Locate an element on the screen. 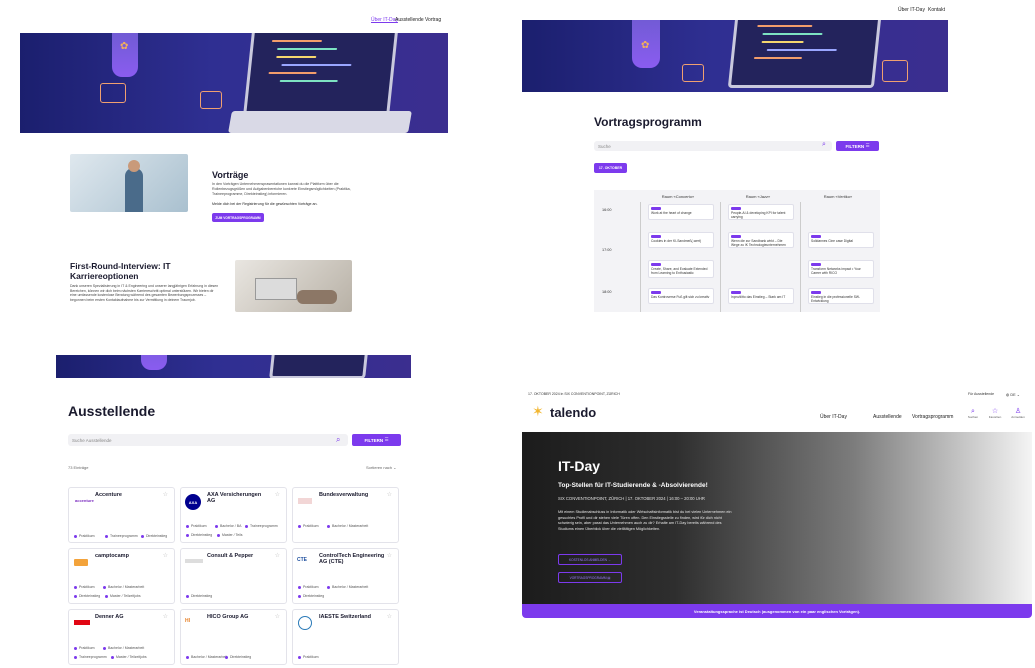  room-header: Raum «Jazz» is located at coordinates (758, 196).